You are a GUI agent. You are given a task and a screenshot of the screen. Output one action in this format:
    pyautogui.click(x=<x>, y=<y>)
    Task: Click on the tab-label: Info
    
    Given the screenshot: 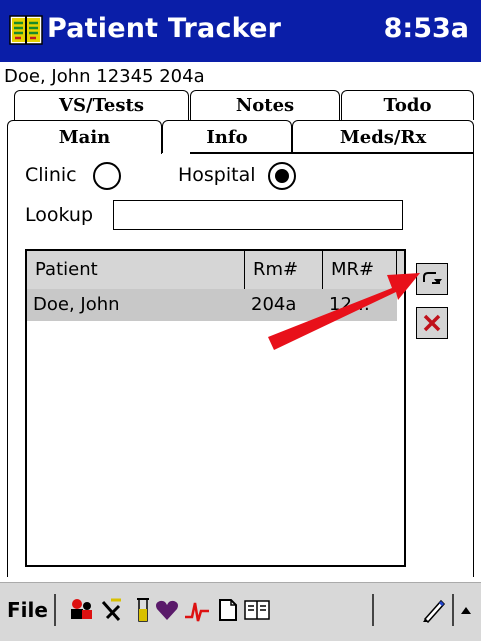 What is the action you would take?
    pyautogui.click(x=227, y=137)
    